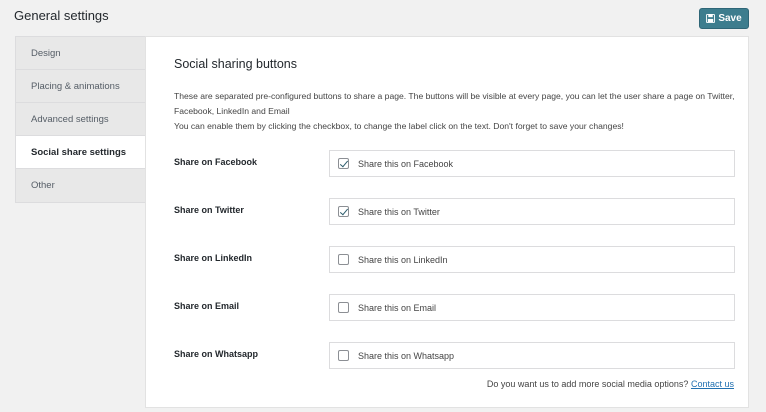 Image resolution: width=766 pixels, height=412 pixels. What do you see at coordinates (213, 258) in the screenshot?
I see `linkedin-label: Share on LinkedIn` at bounding box center [213, 258].